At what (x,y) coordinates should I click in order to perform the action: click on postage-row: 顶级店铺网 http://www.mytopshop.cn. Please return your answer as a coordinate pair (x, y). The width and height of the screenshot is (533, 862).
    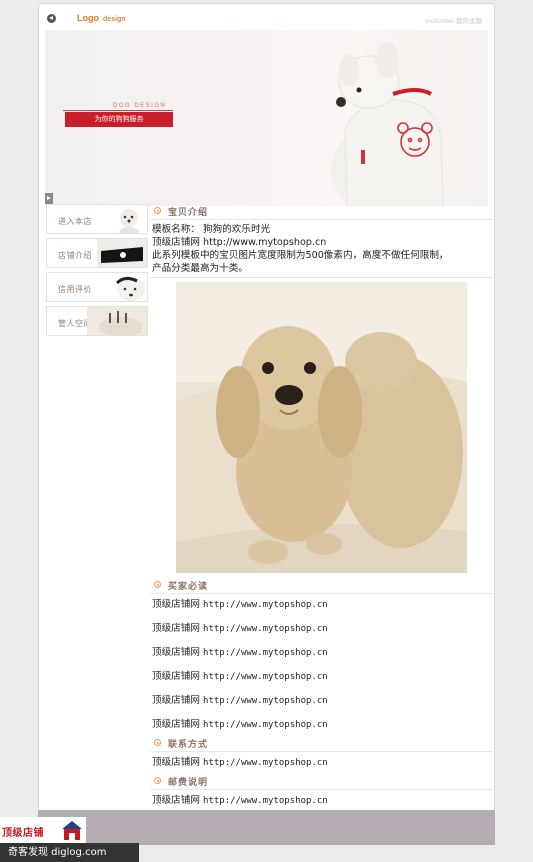
    Looking at the image, I should click on (321, 799).